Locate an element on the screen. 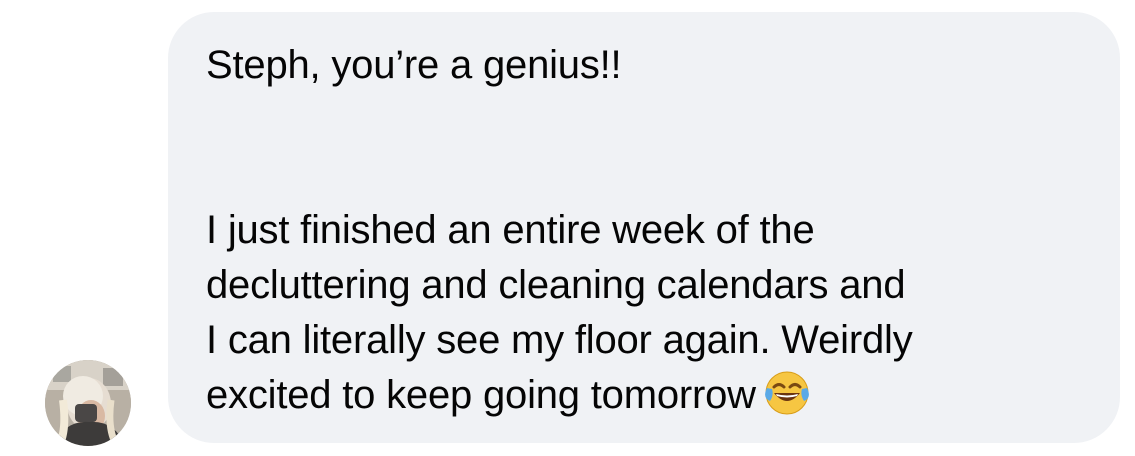 The width and height of the screenshot is (1135, 456). message-line: decluttering and cleaning calendars and is located at coordinates (556, 285).